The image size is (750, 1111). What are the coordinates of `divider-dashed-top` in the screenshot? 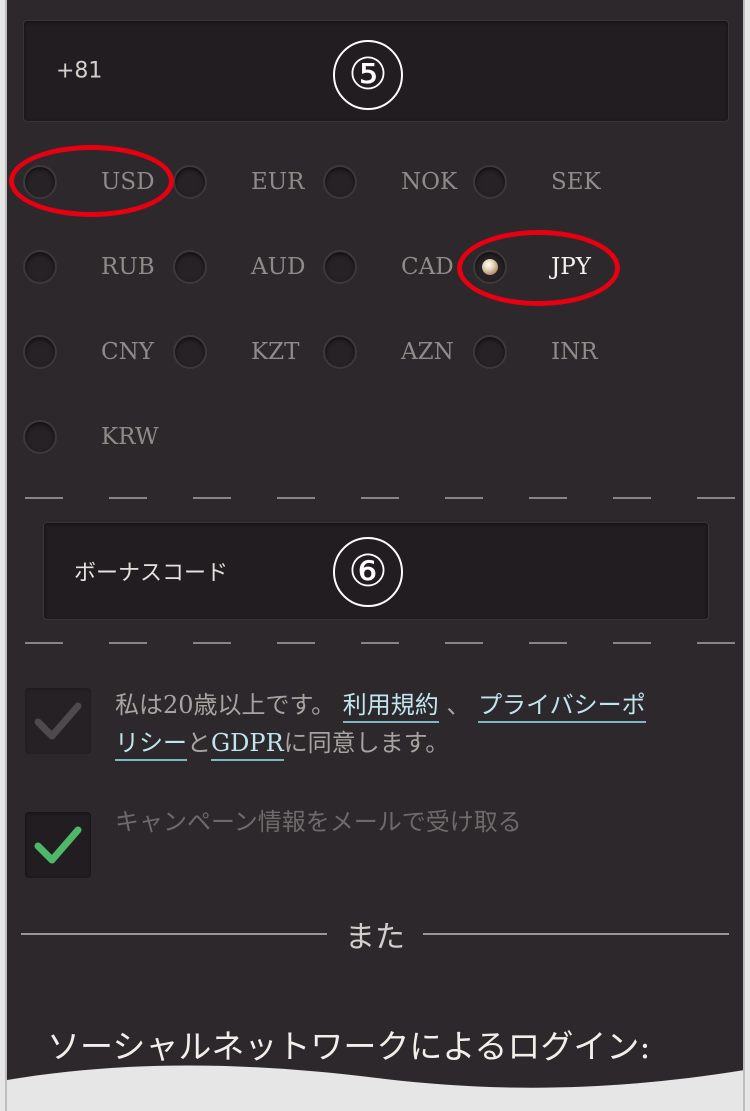 It's located at (381, 498).